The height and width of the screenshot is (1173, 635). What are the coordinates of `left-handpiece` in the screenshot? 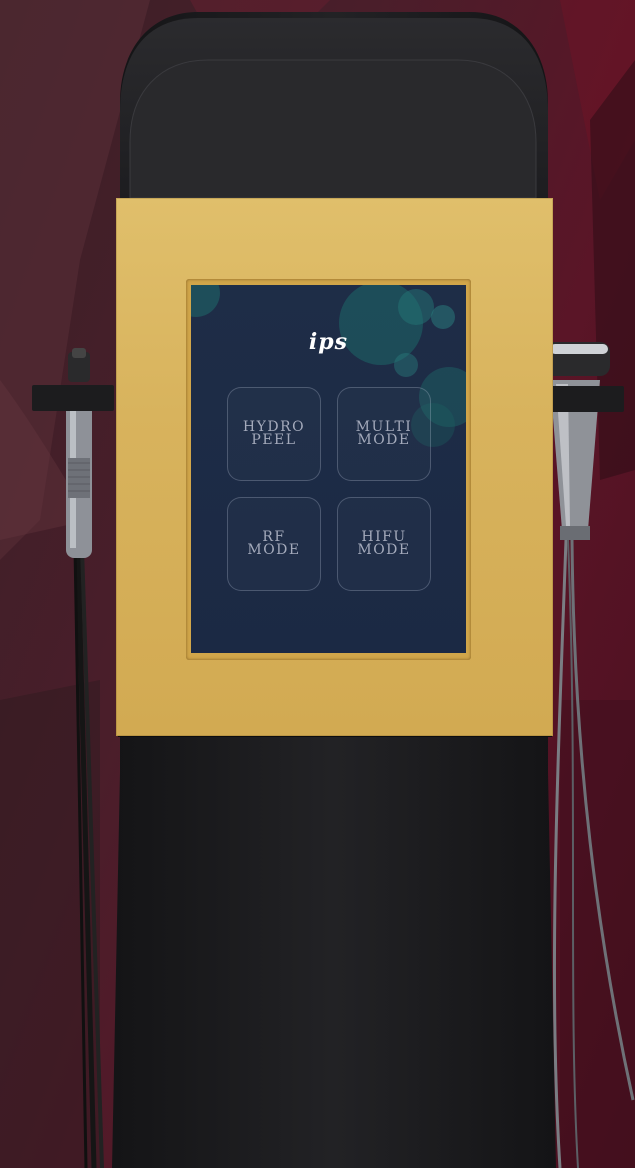 It's located at (72, 758).